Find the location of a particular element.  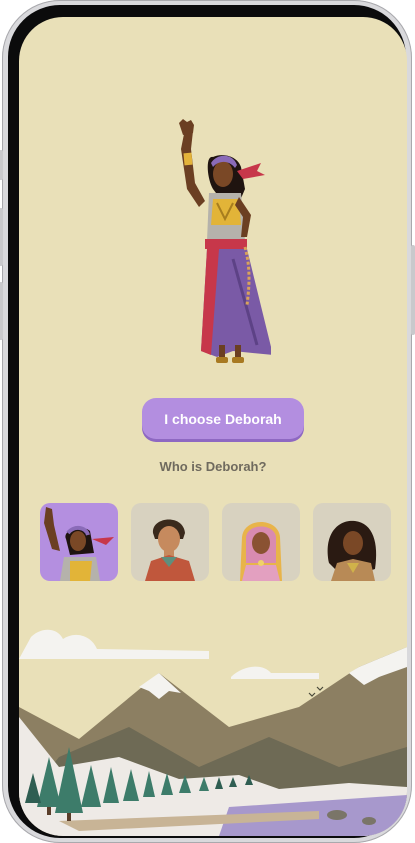

mute-switch is located at coordinates (1, 165).